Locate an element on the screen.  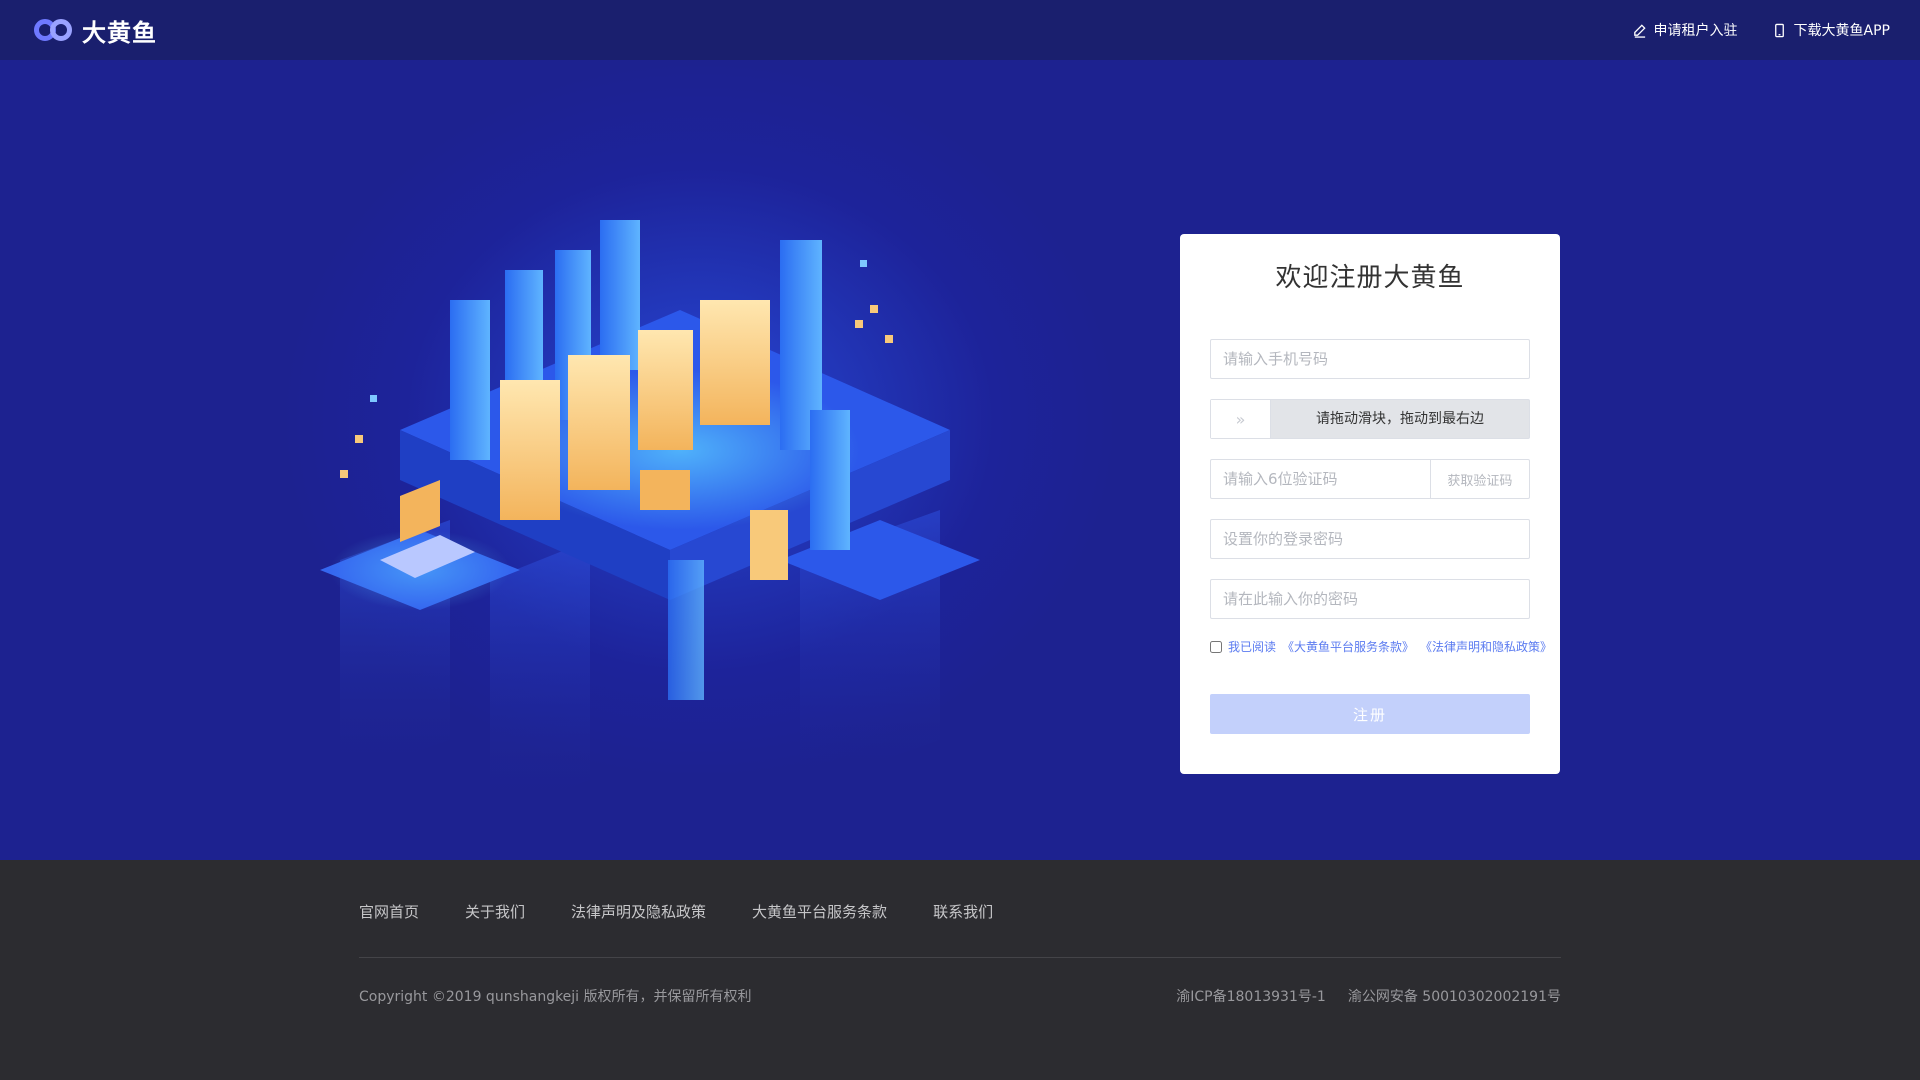
double-chevron-right-icon: » is located at coordinates (1240, 419).